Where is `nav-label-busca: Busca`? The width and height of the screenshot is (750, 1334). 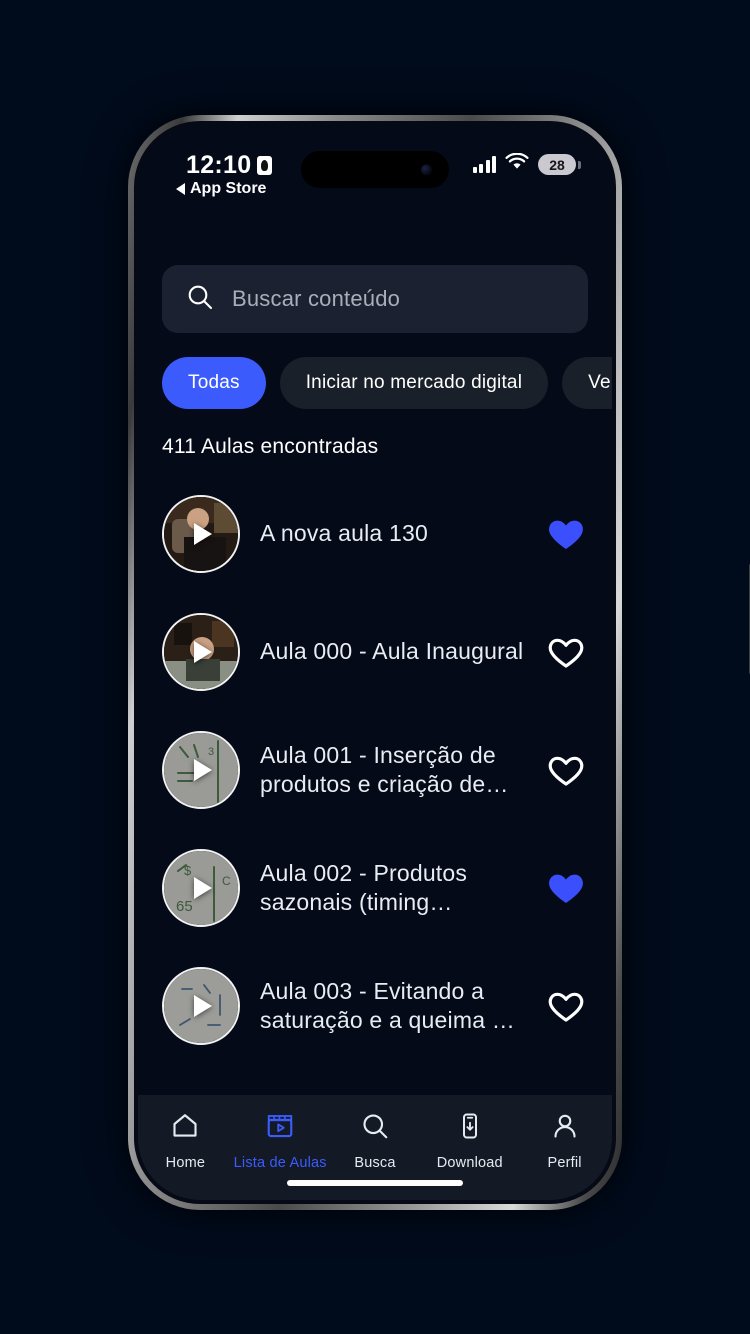
nav-label-busca: Busca is located at coordinates (375, 1163).